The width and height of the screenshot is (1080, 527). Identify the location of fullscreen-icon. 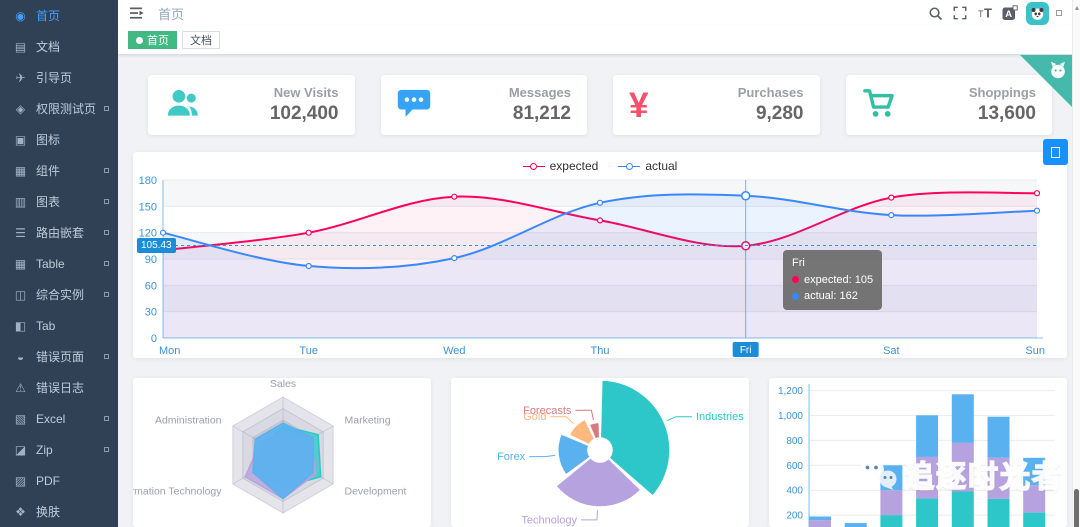
(960, 13).